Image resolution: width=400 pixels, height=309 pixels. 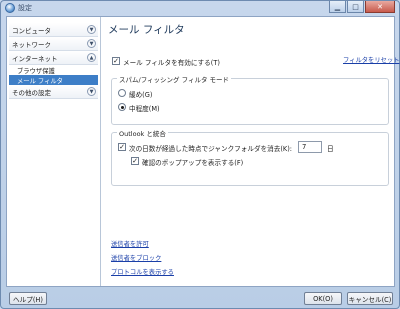 I want to click on sidebar-item-label: ネットワーク, so click(x=31, y=44).